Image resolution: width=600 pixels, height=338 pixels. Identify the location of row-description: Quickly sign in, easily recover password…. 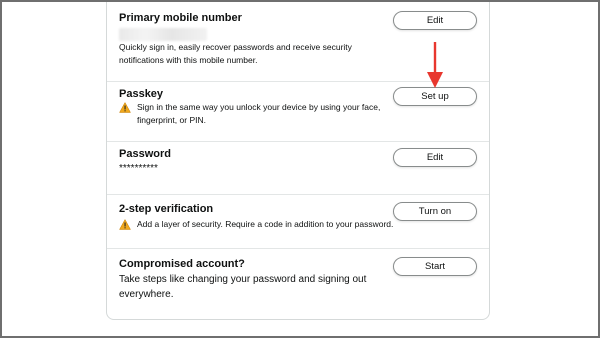
(235, 53).